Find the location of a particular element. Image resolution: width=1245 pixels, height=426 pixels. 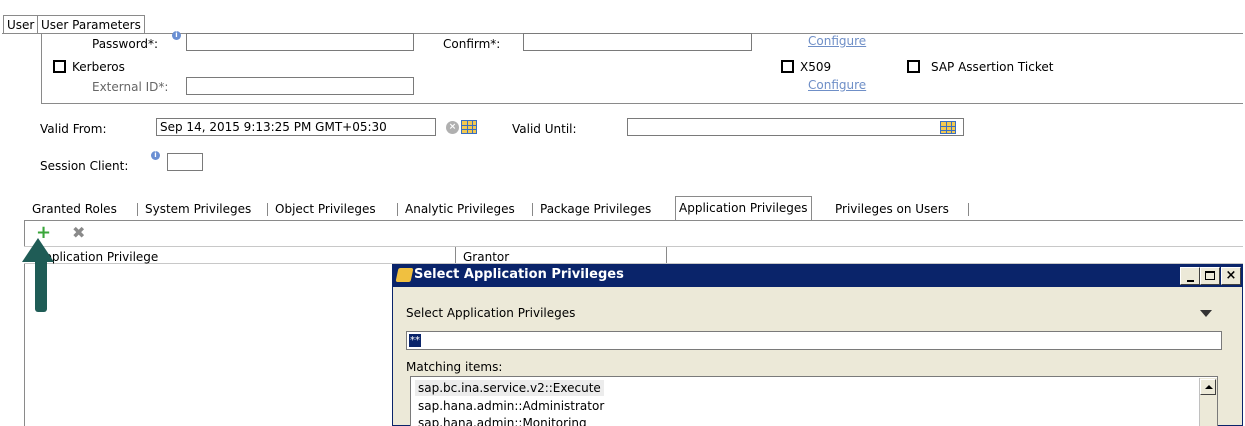

valid-until-label: Valid Until: is located at coordinates (544, 129).